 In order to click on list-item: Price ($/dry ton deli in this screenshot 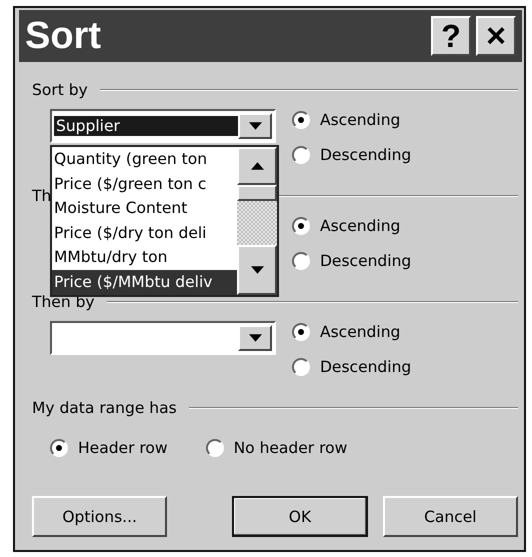, I will do `click(144, 233)`.